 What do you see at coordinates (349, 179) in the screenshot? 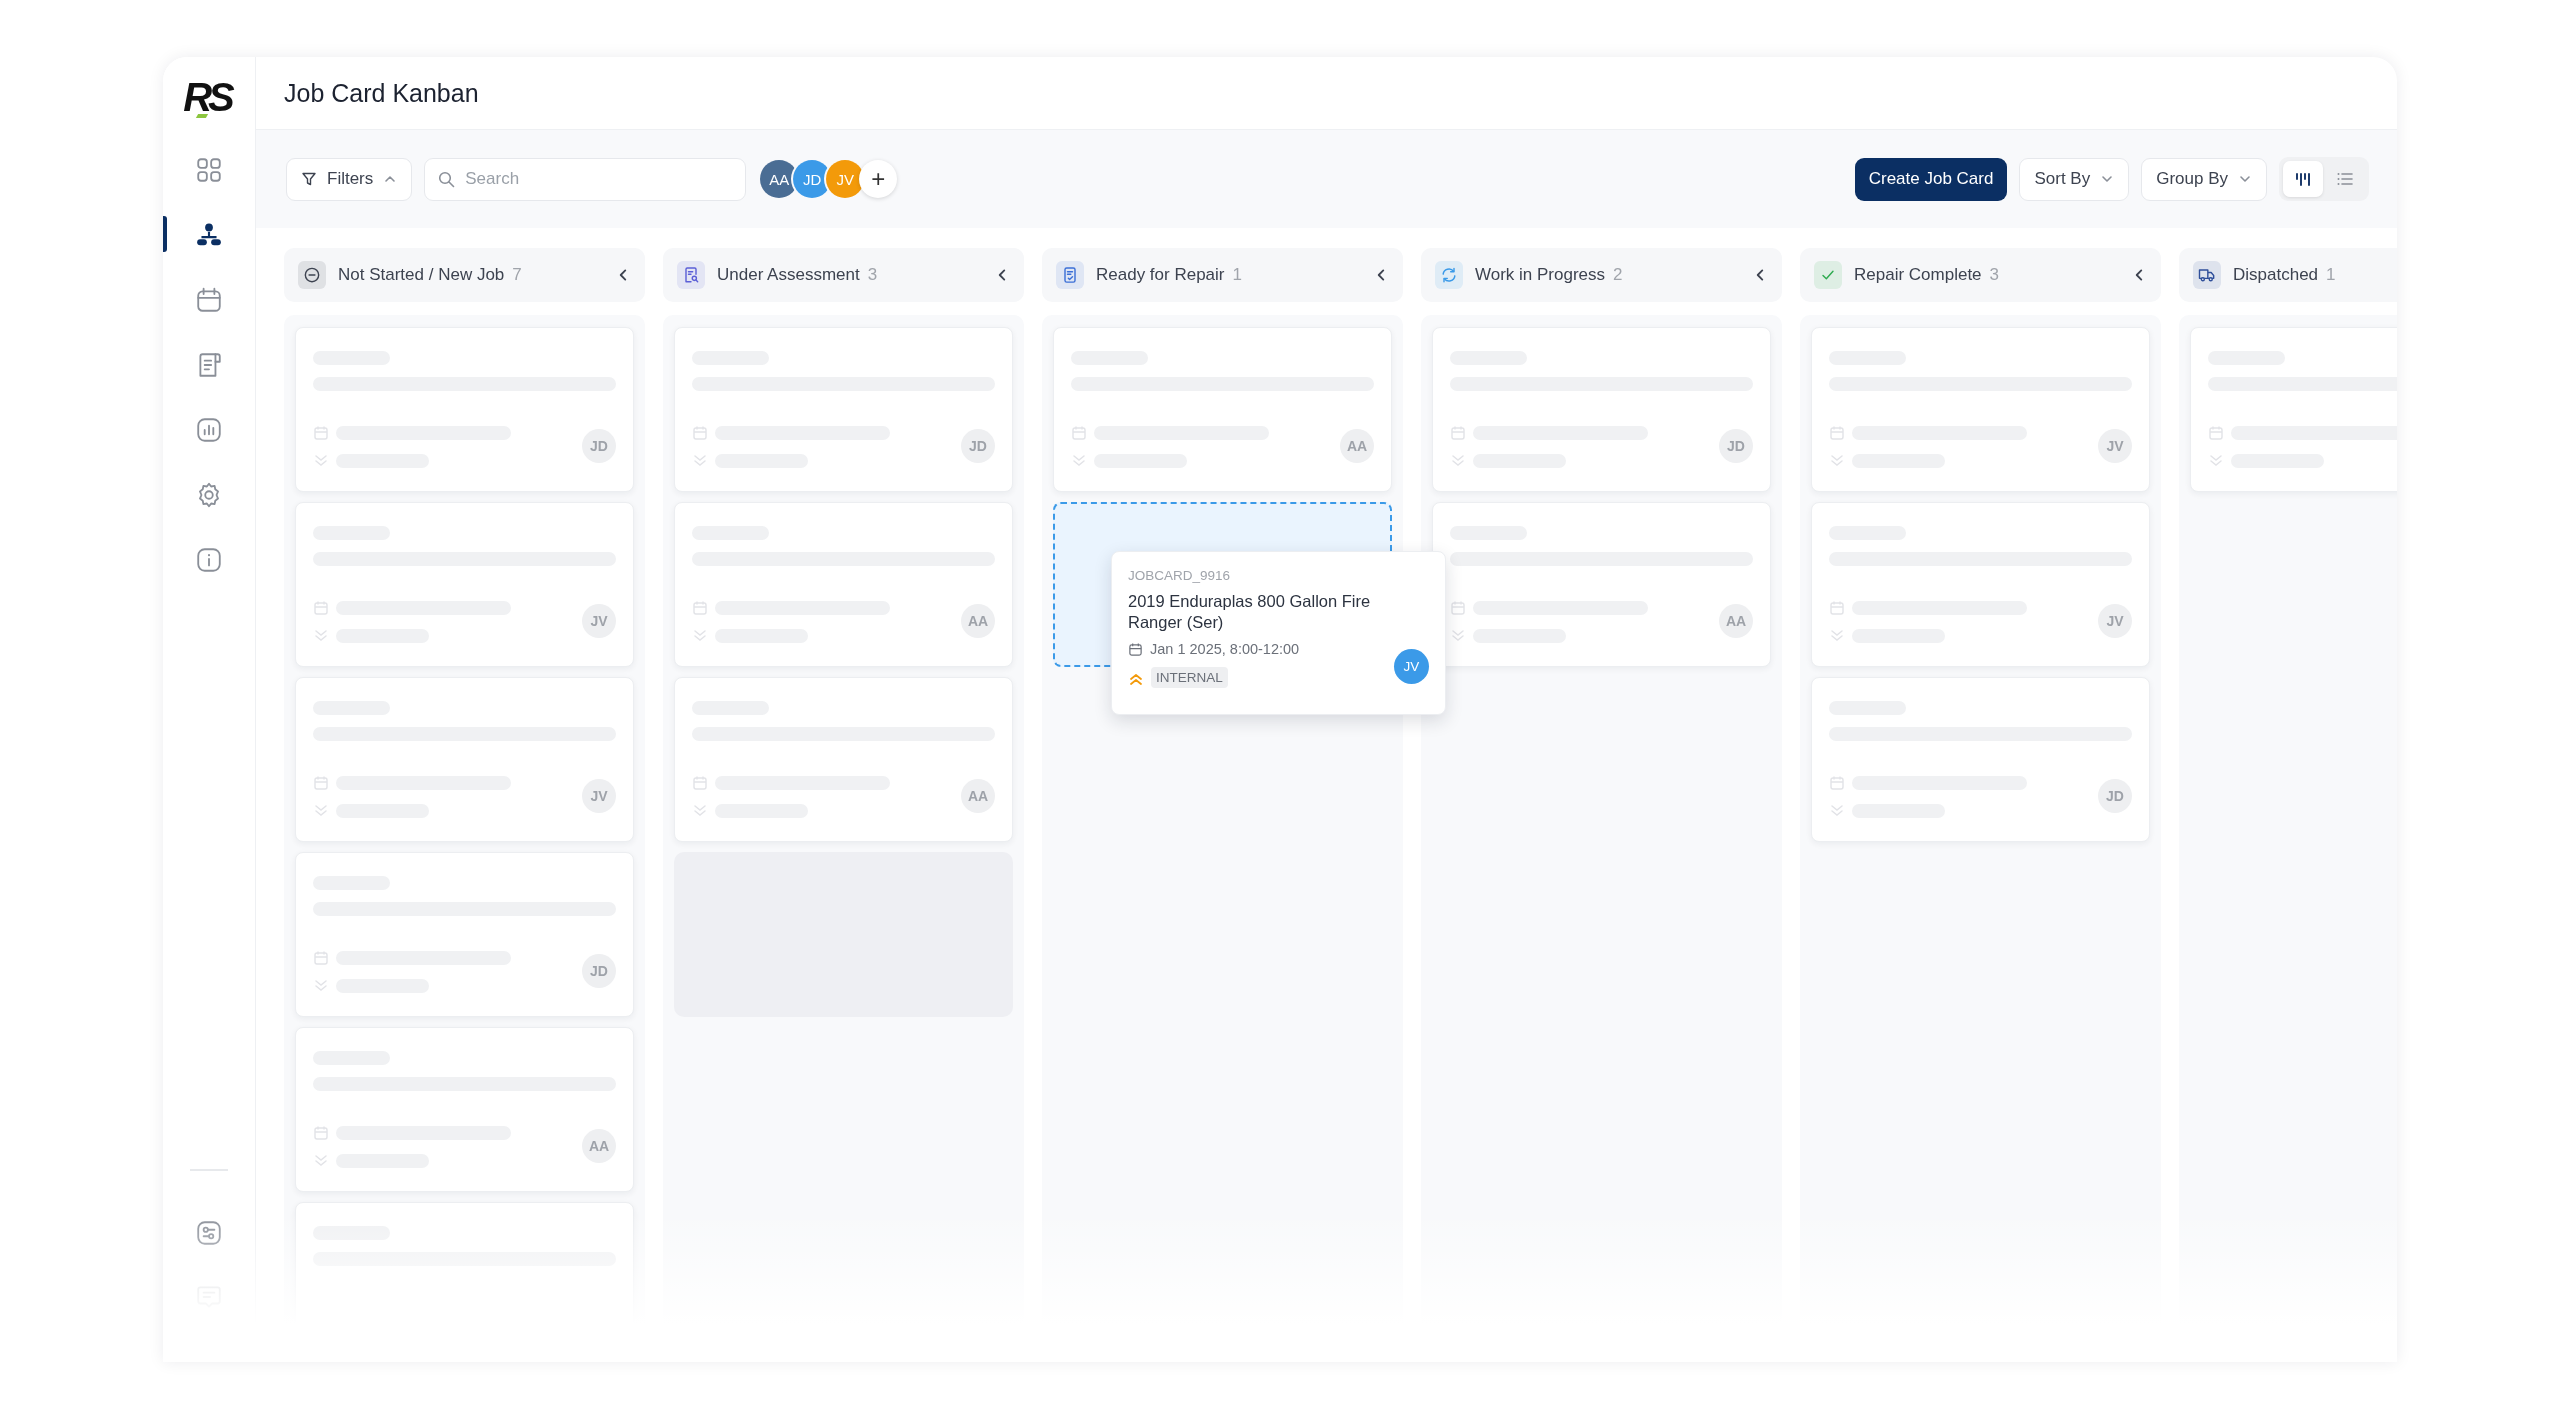
I see `filters-button: Filters` at bounding box center [349, 179].